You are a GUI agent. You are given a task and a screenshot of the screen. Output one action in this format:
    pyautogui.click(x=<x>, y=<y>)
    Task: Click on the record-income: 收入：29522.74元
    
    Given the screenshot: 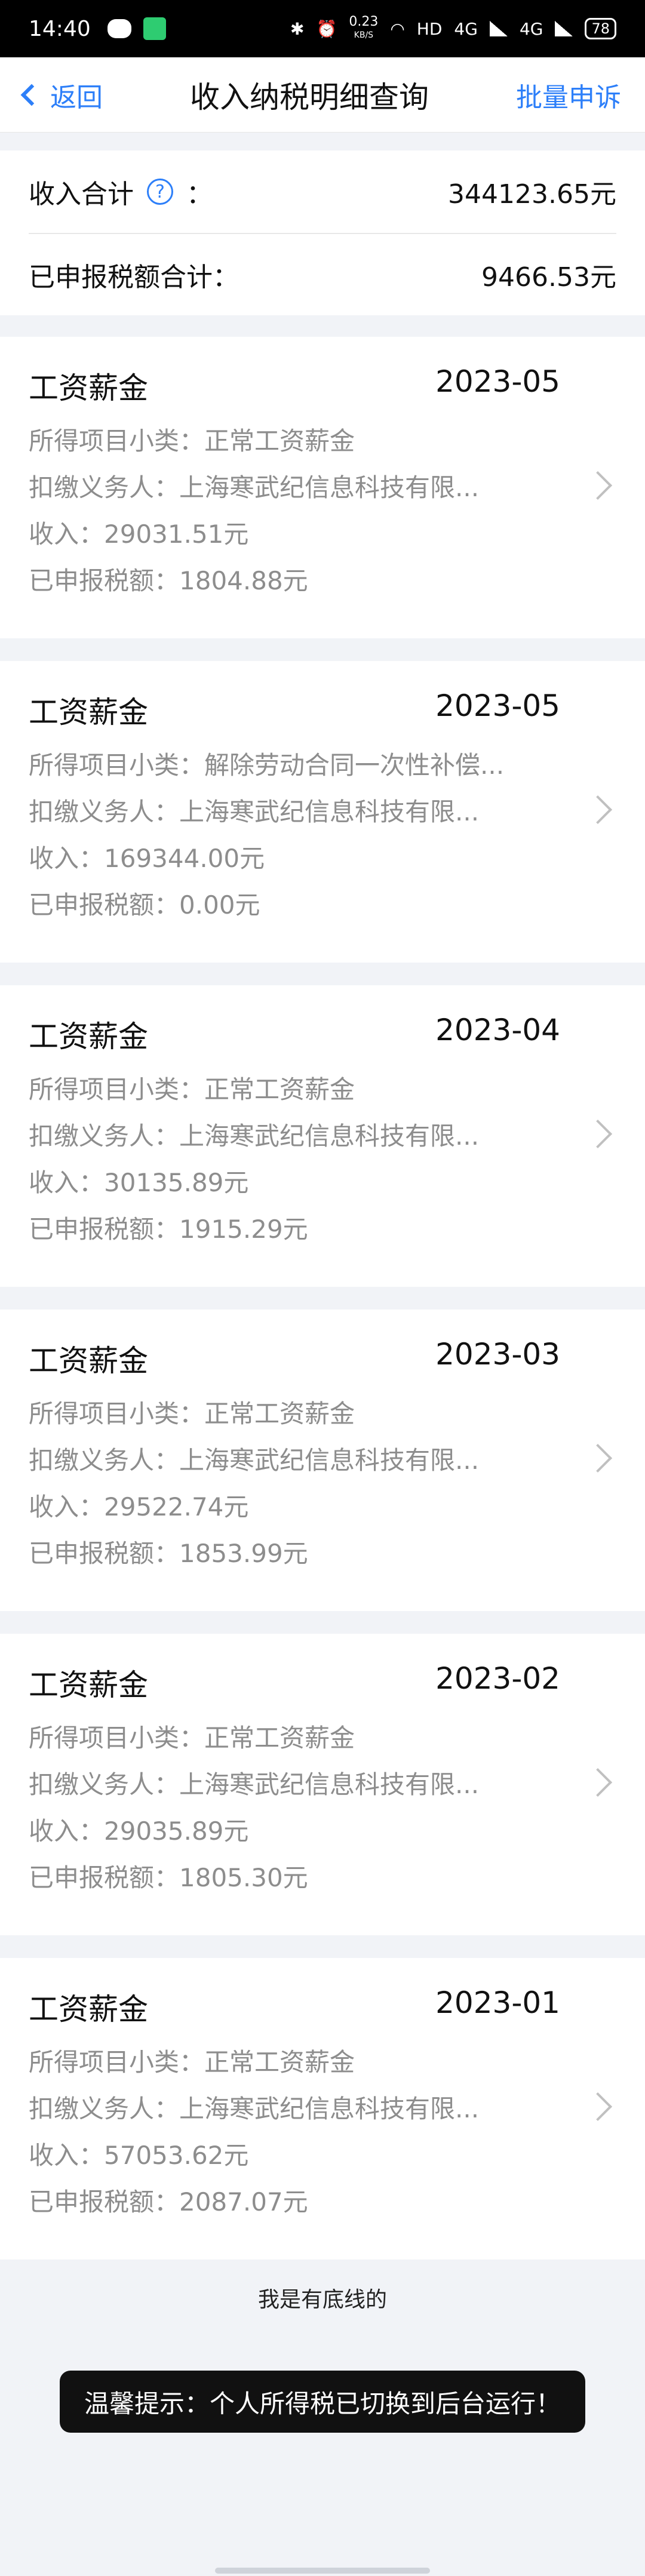 What is the action you would take?
    pyautogui.click(x=139, y=1506)
    